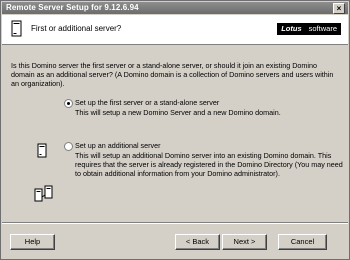 The image size is (350, 260). What do you see at coordinates (339, 8) in the screenshot?
I see `close-button: ×` at bounding box center [339, 8].